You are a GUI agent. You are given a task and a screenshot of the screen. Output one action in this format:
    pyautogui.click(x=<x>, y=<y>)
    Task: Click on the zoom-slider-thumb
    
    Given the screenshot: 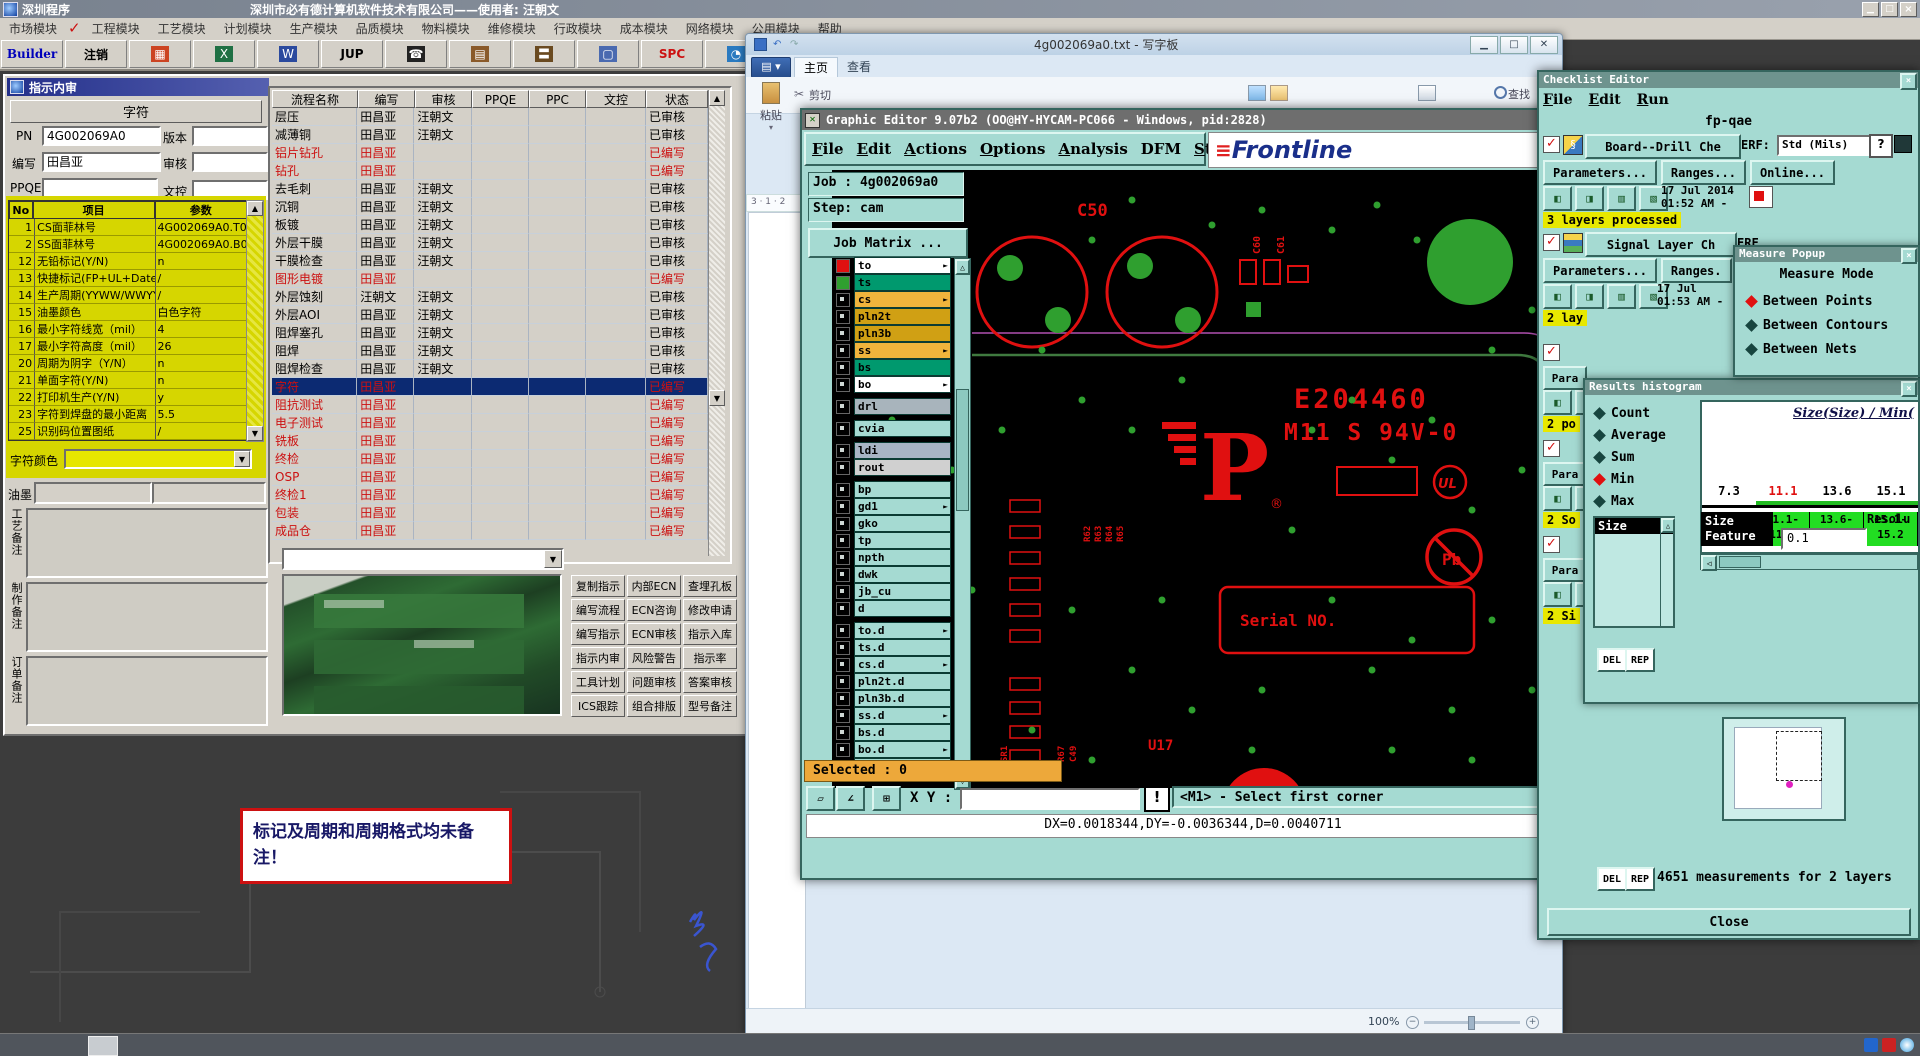 What is the action you would take?
    pyautogui.click(x=1471, y=1023)
    